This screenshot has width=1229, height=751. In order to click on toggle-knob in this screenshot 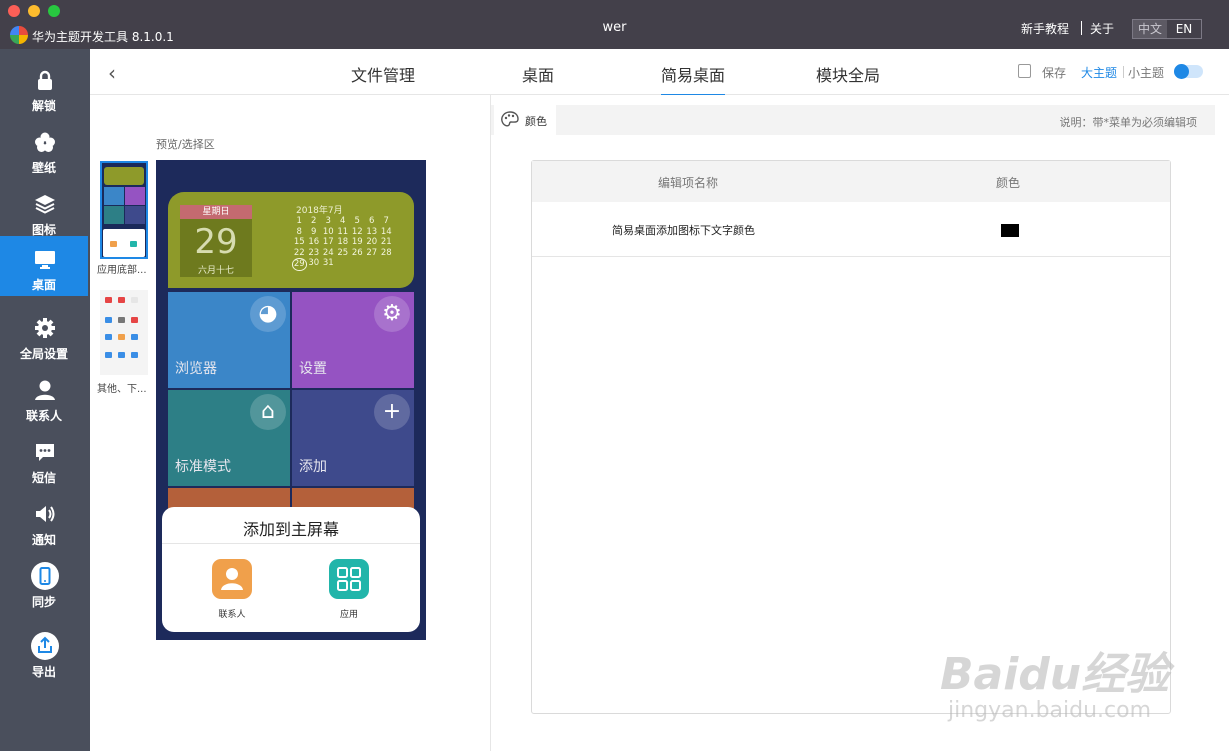, I will do `click(1181, 71)`.